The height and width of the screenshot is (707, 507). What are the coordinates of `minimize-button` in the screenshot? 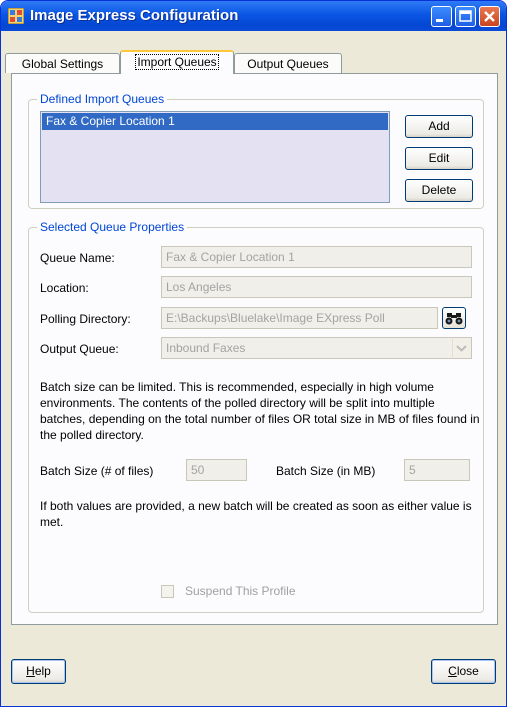 It's located at (441, 16).